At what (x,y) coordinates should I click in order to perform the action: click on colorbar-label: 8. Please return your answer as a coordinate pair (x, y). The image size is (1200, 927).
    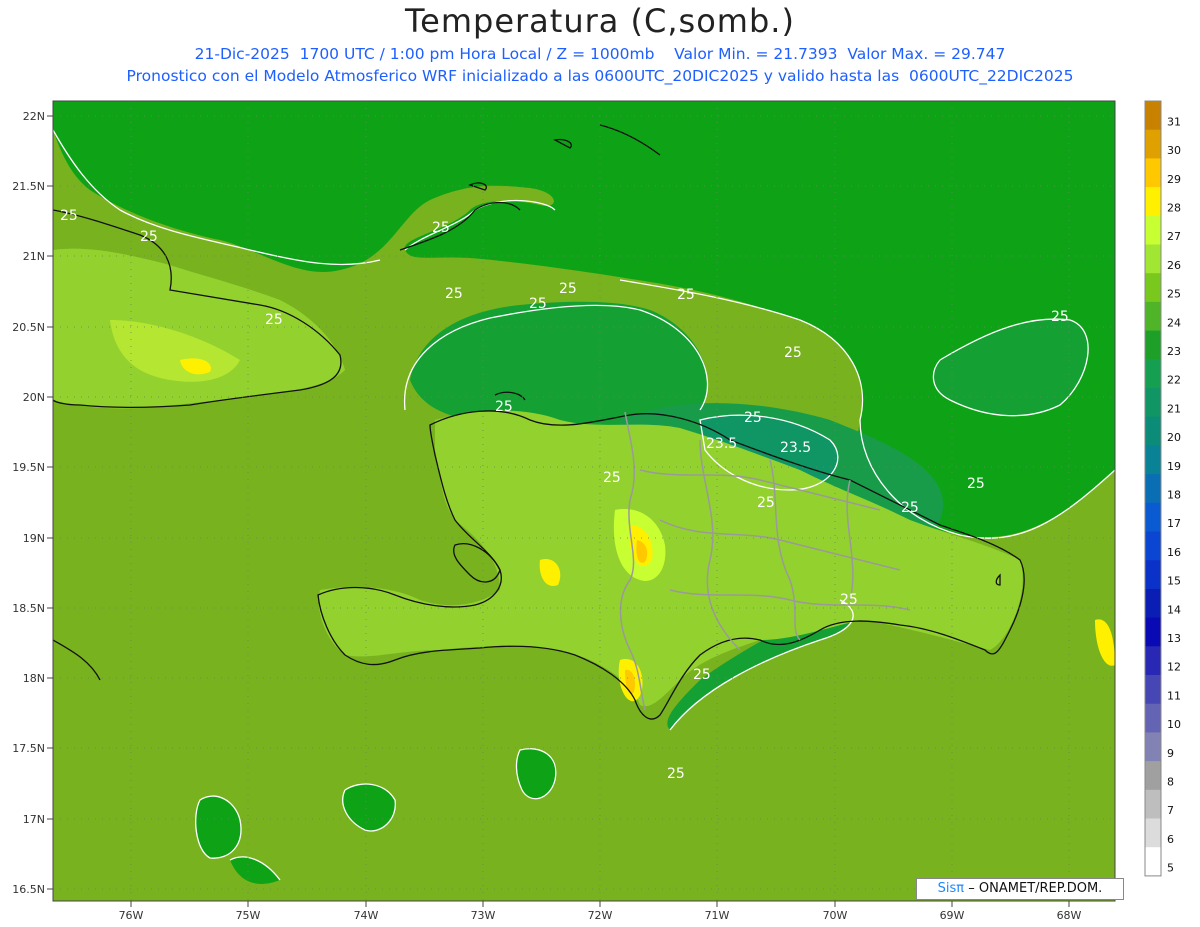
    Looking at the image, I should click on (1170, 782).